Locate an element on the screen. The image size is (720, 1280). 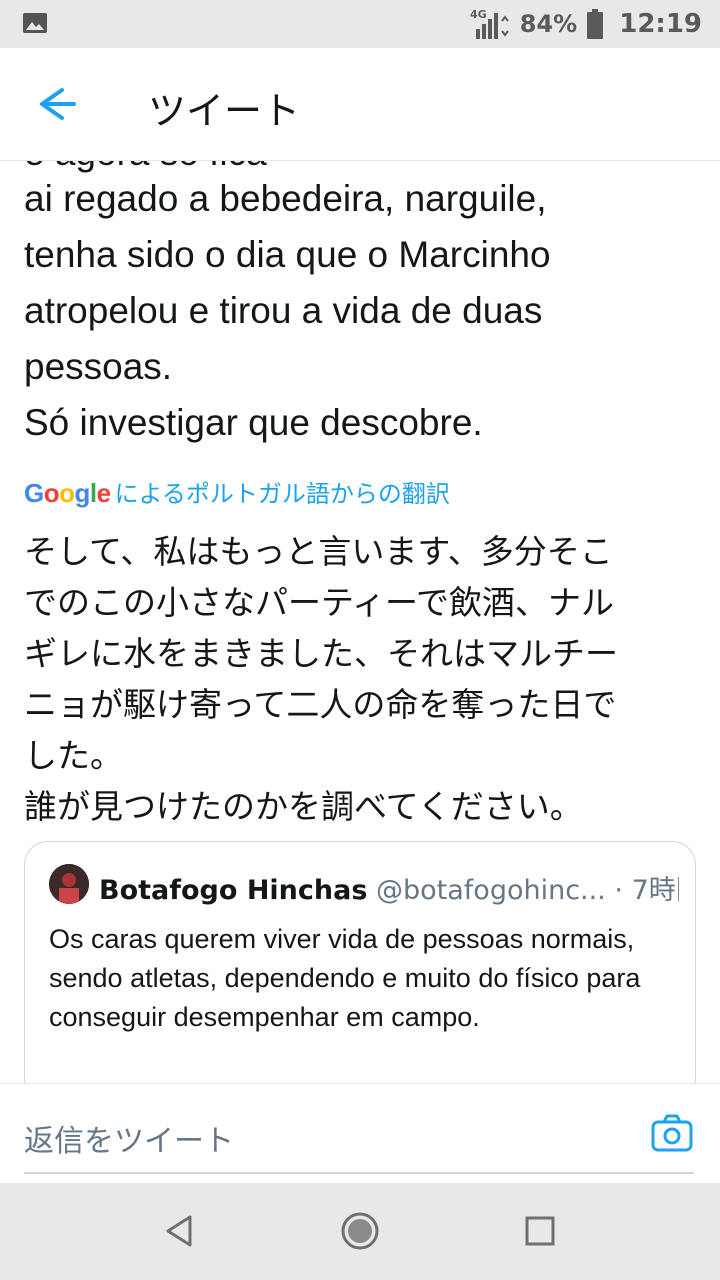
translation-attribution: Google によるポルトガル語からの翻訳 is located at coordinates (237, 491).